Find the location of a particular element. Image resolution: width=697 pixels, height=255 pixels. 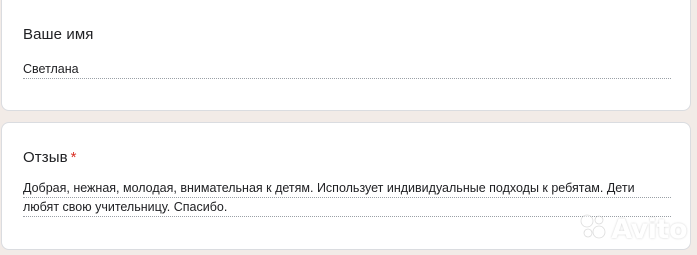

avito-watermark: Avito is located at coordinates (632, 229).